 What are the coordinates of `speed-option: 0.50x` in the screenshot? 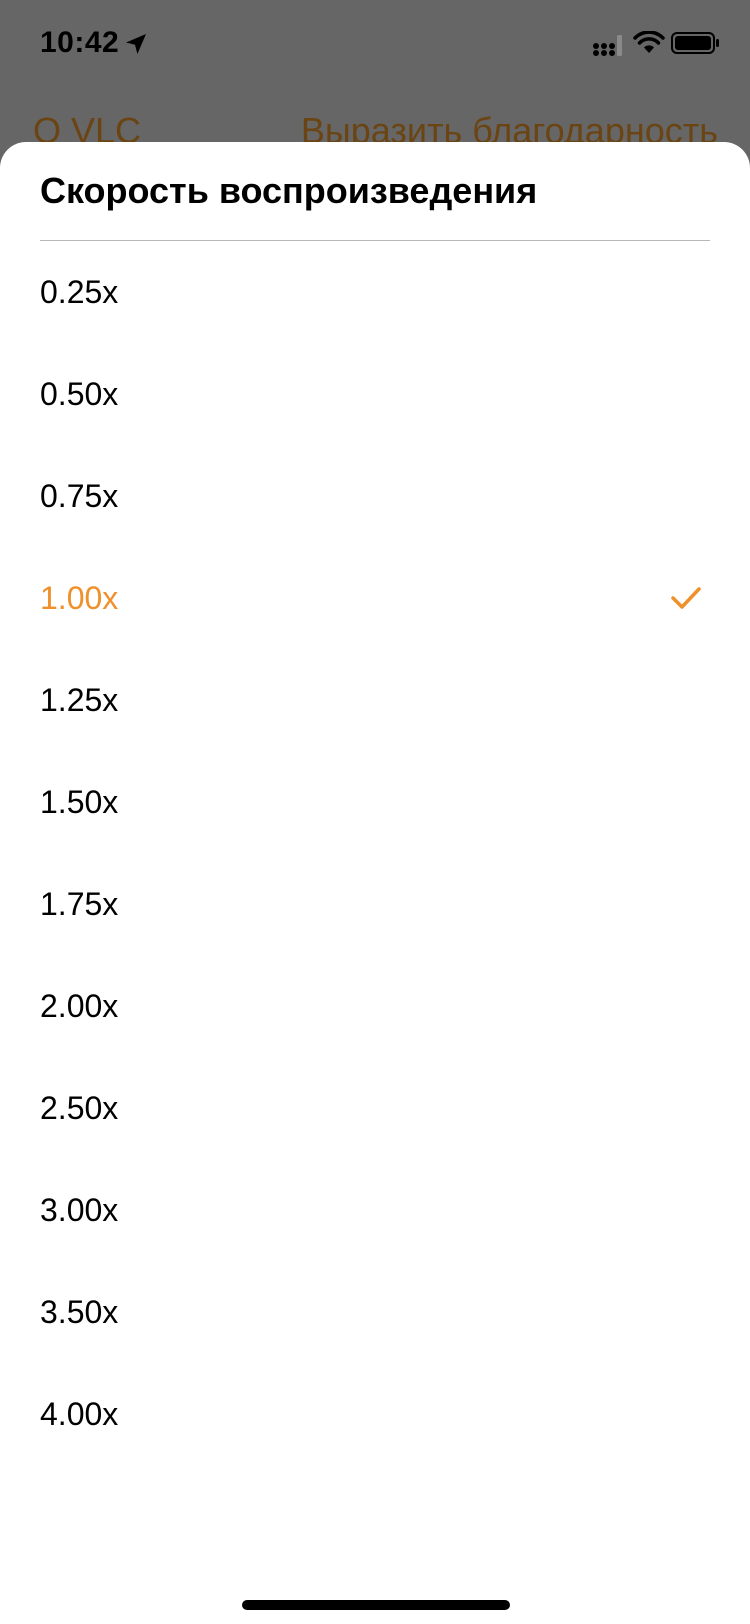 It's located at (375, 395).